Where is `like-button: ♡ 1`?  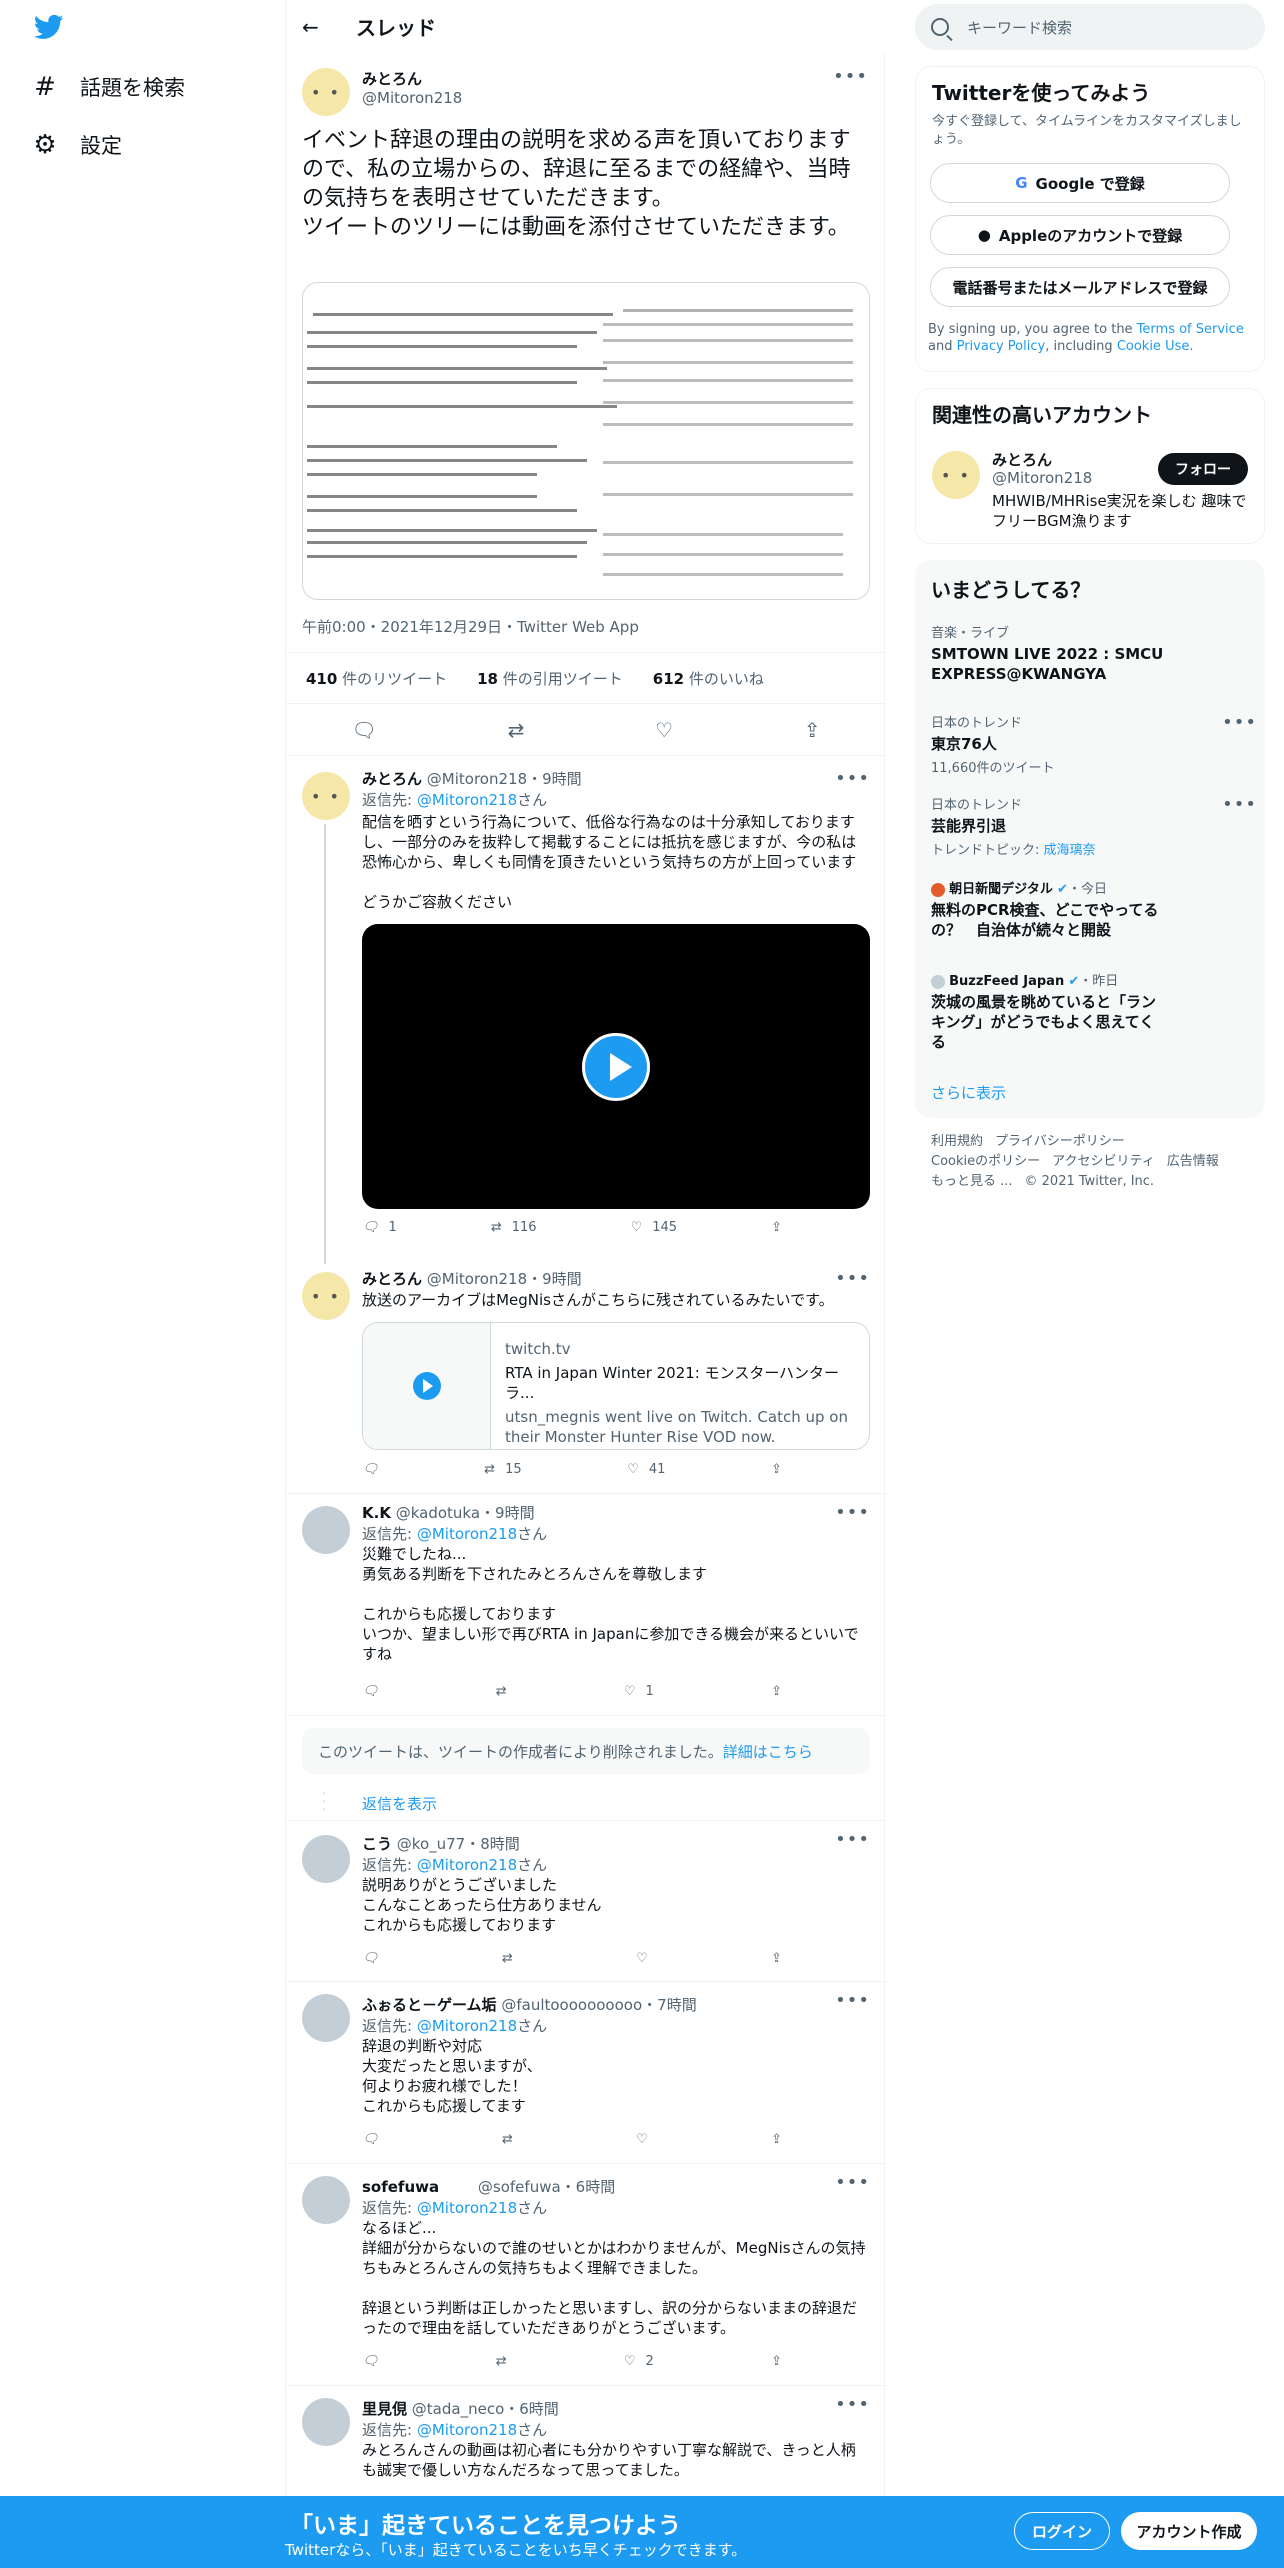 like-button: ♡ 1 is located at coordinates (639, 1691).